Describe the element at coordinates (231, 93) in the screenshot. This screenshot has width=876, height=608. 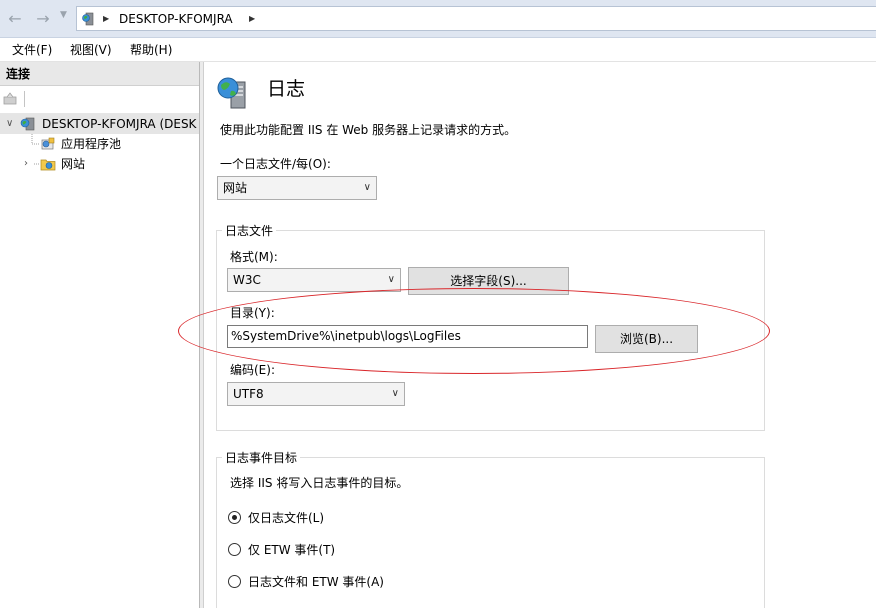
I see `logging-feature-icon` at that location.